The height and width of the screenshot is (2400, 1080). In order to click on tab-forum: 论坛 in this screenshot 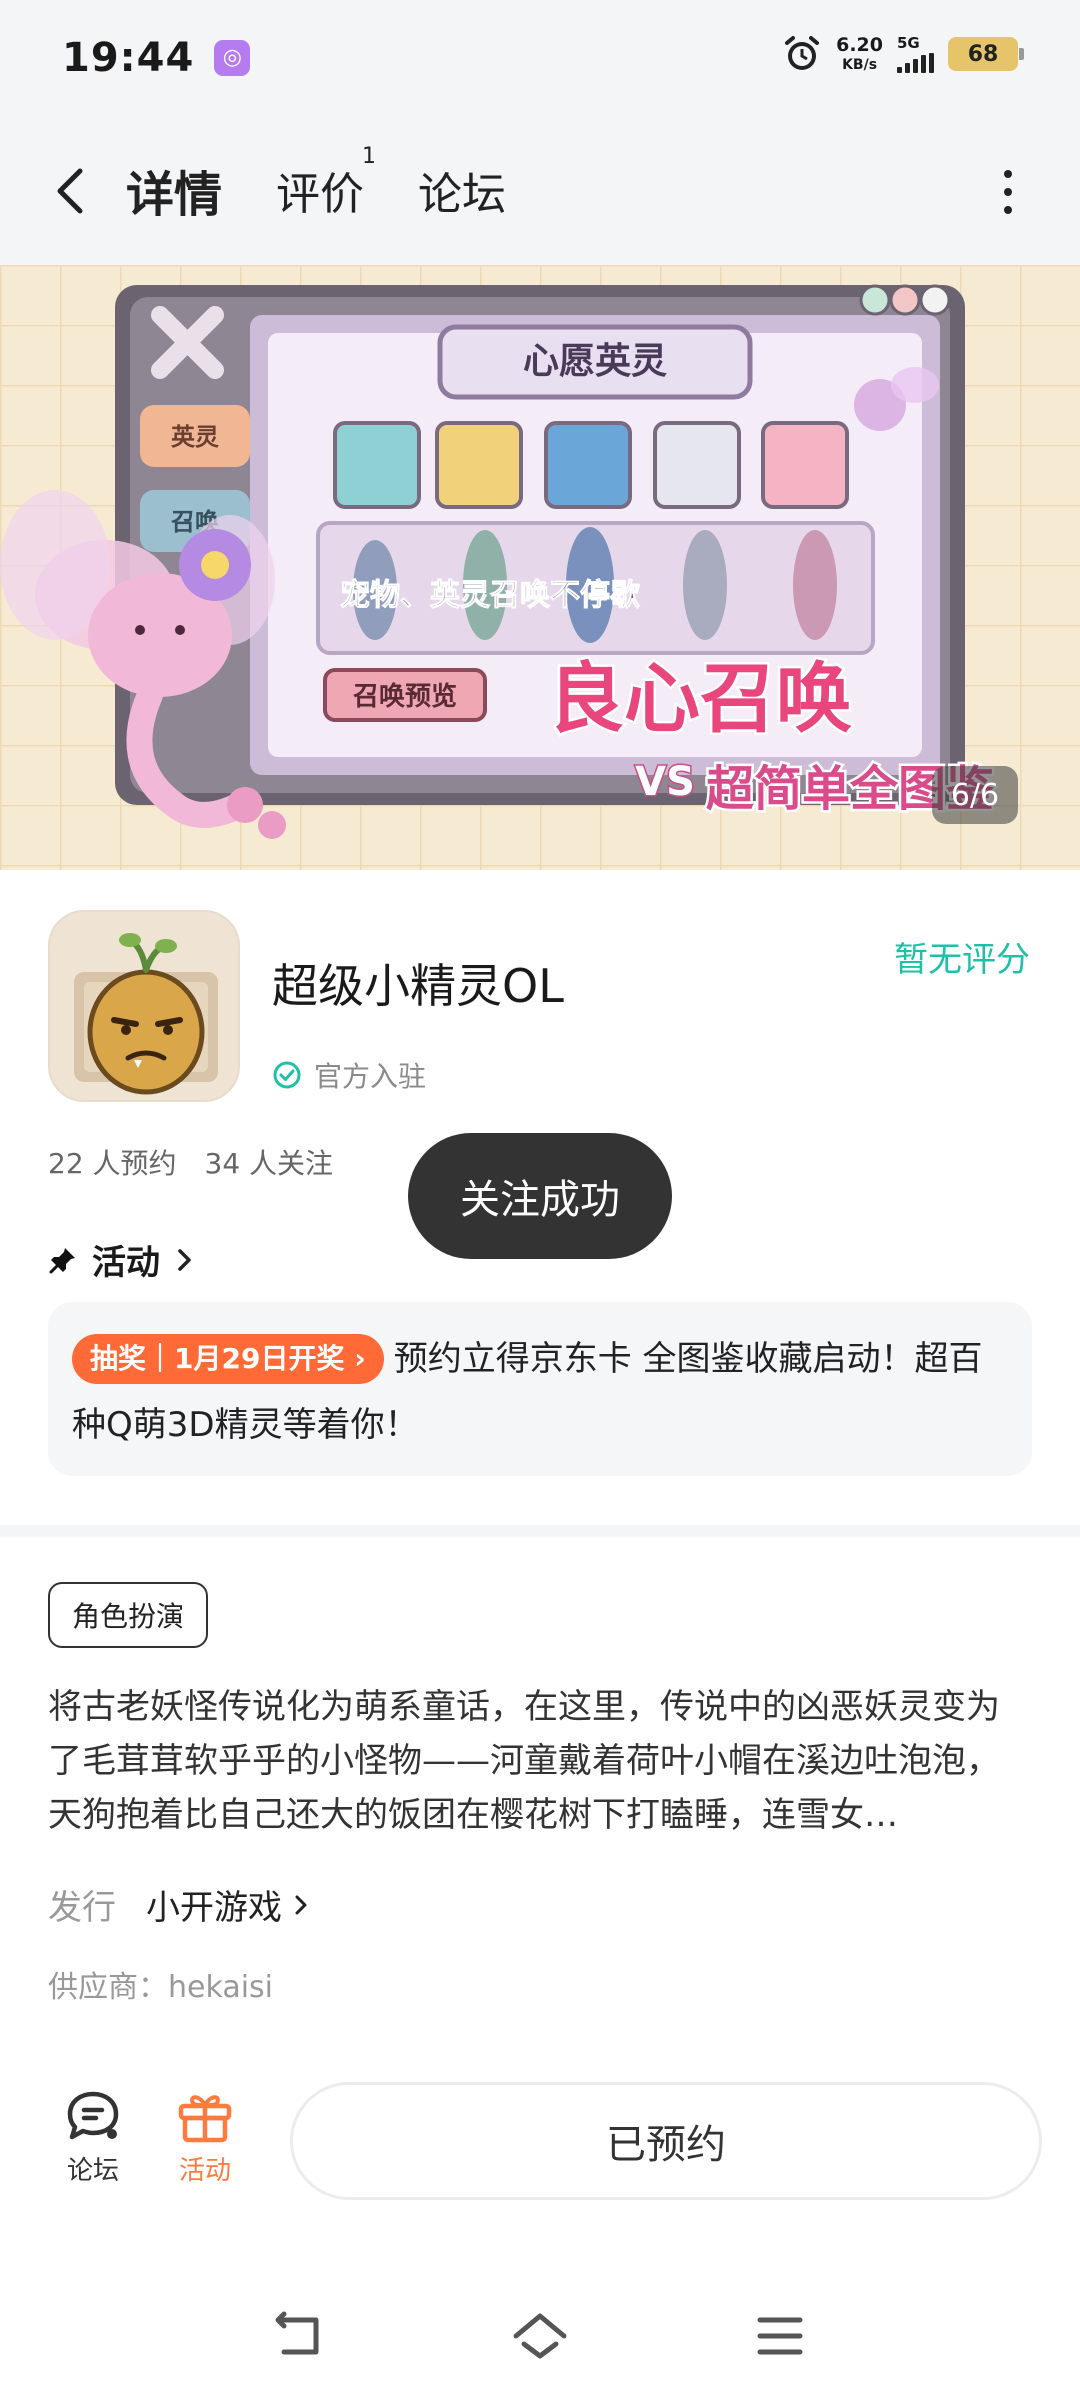, I will do `click(462, 190)`.